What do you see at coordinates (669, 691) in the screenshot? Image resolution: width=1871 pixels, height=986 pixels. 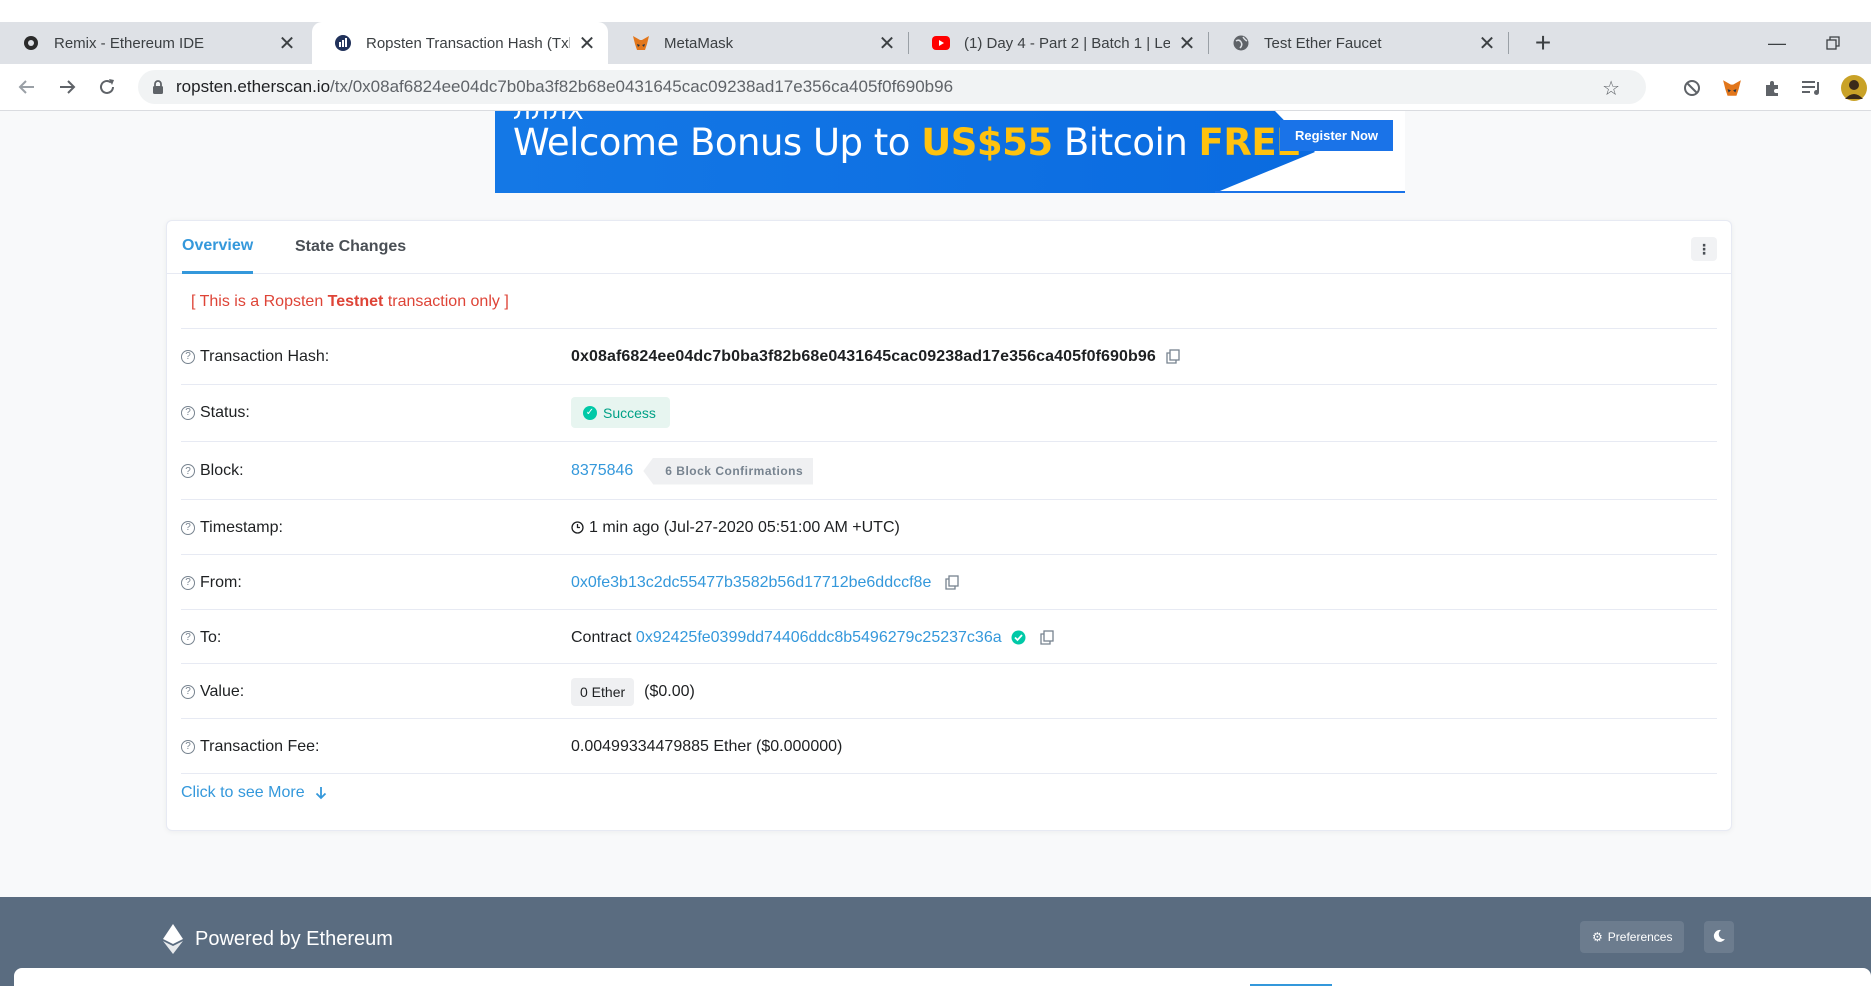 I see `usd-value: ($0.00)` at bounding box center [669, 691].